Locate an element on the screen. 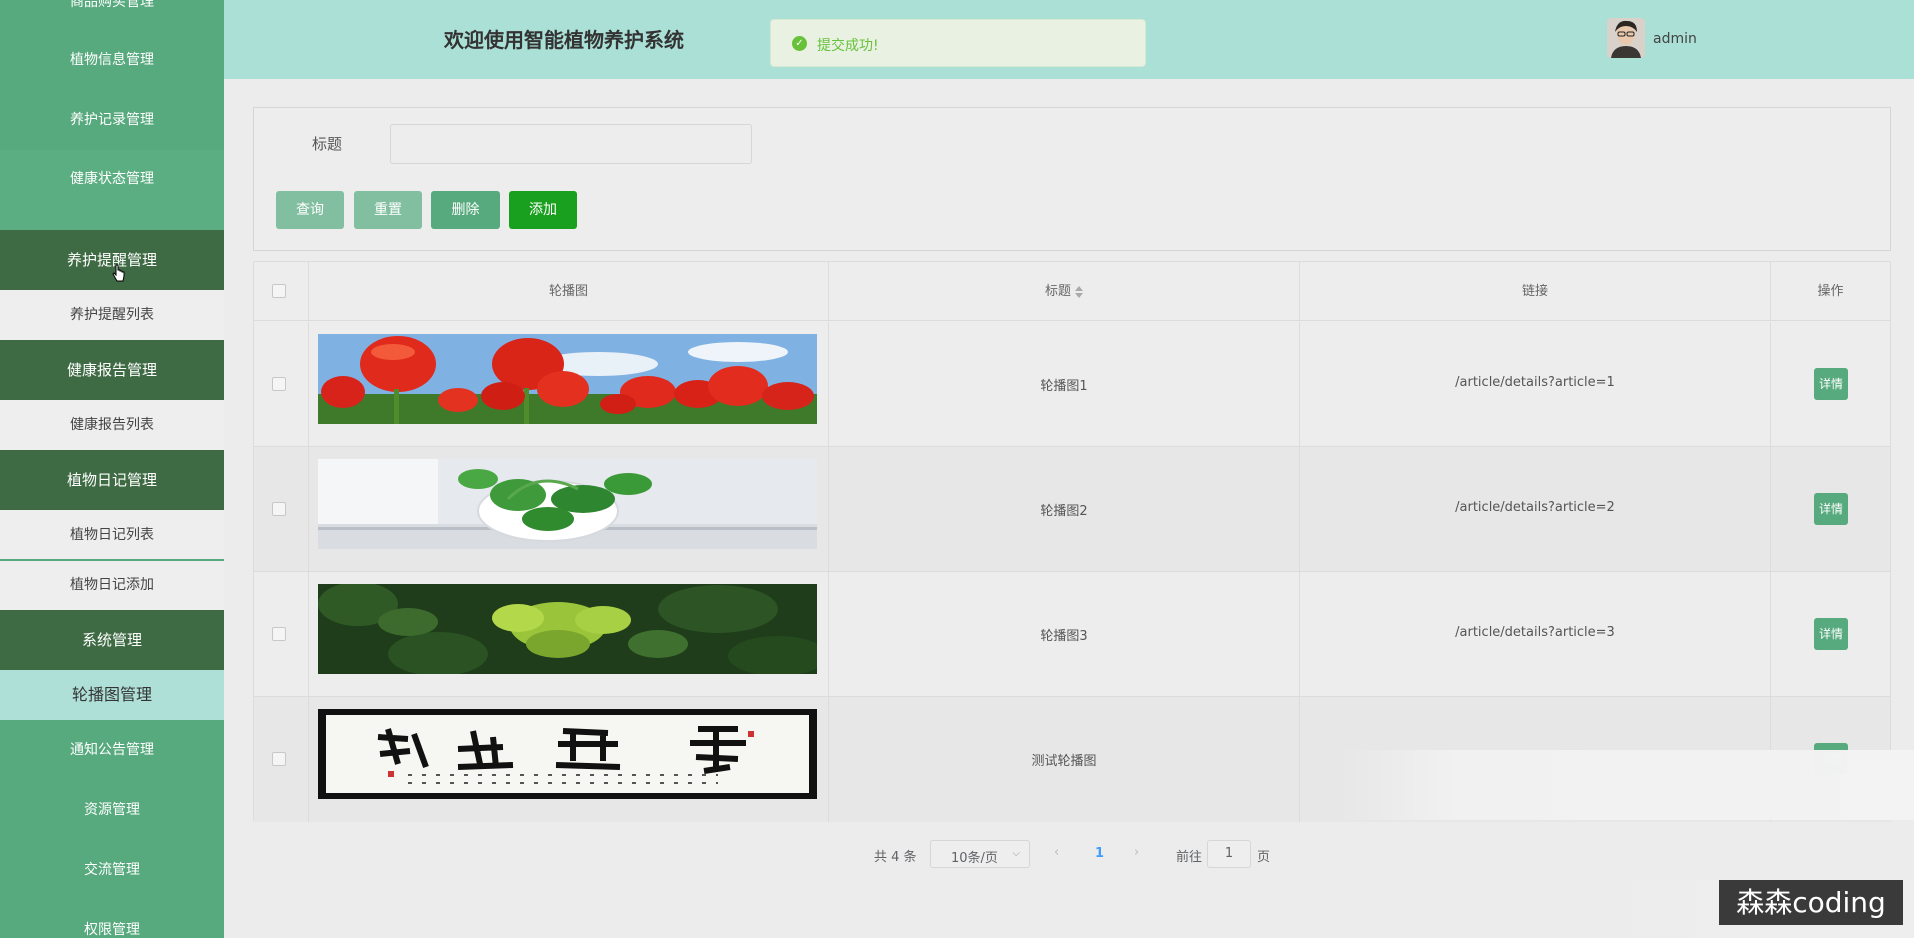 The image size is (1914, 938). title-cell: 测试轮播图 is located at coordinates (1064, 759).